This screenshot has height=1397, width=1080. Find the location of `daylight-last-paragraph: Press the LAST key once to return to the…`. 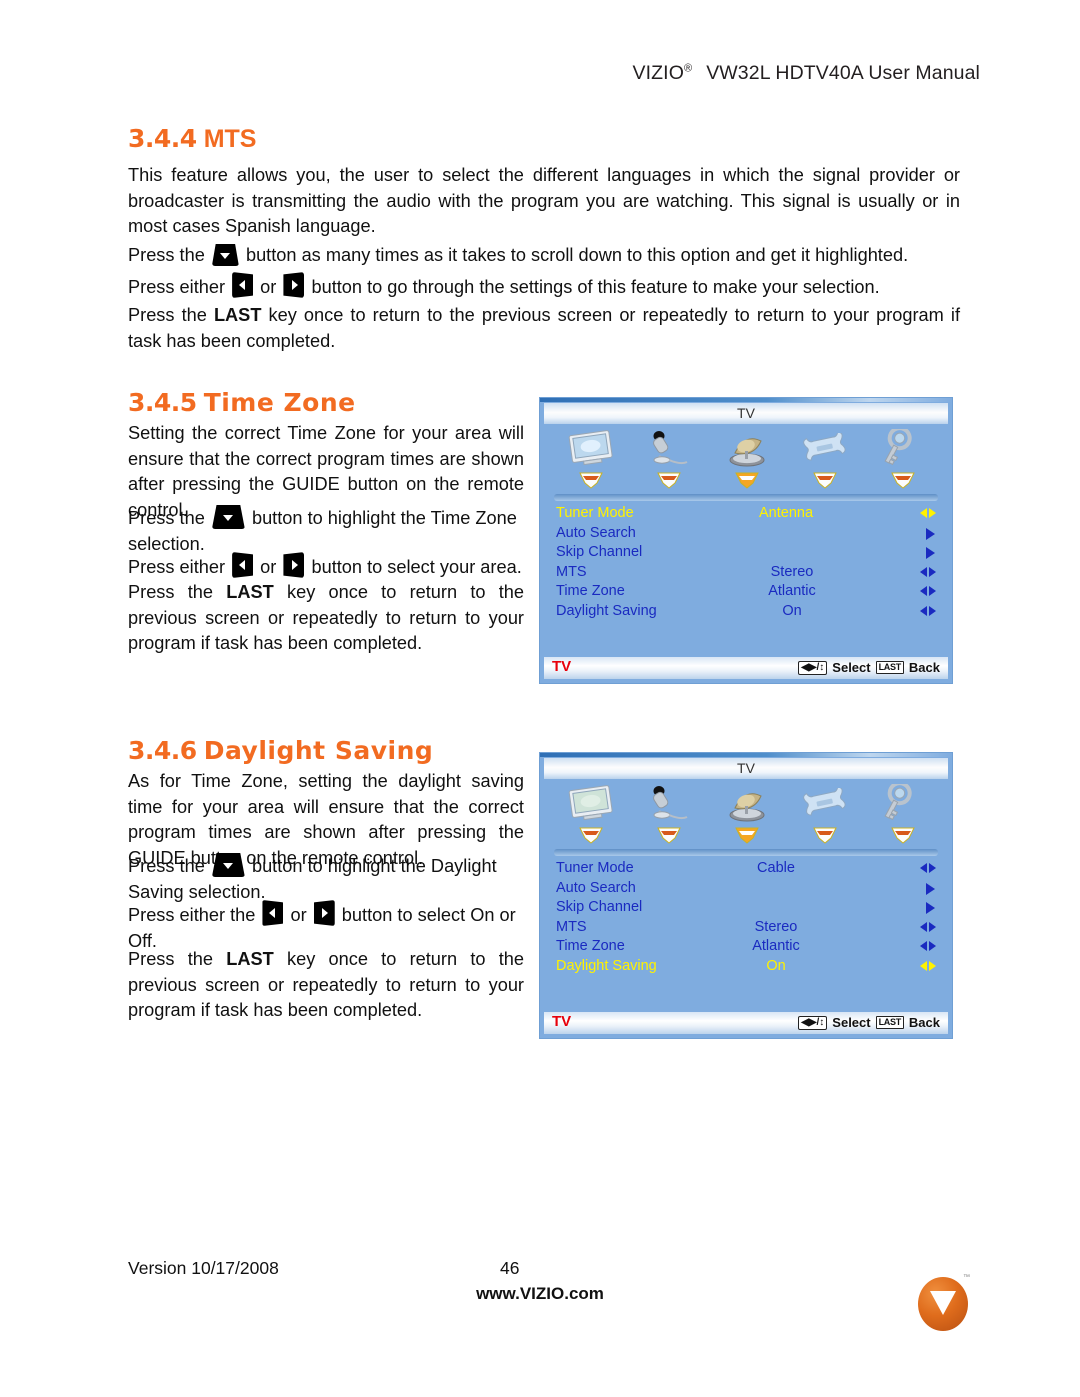

daylight-last-paragraph: Press the LAST key once to return to the… is located at coordinates (326, 985).